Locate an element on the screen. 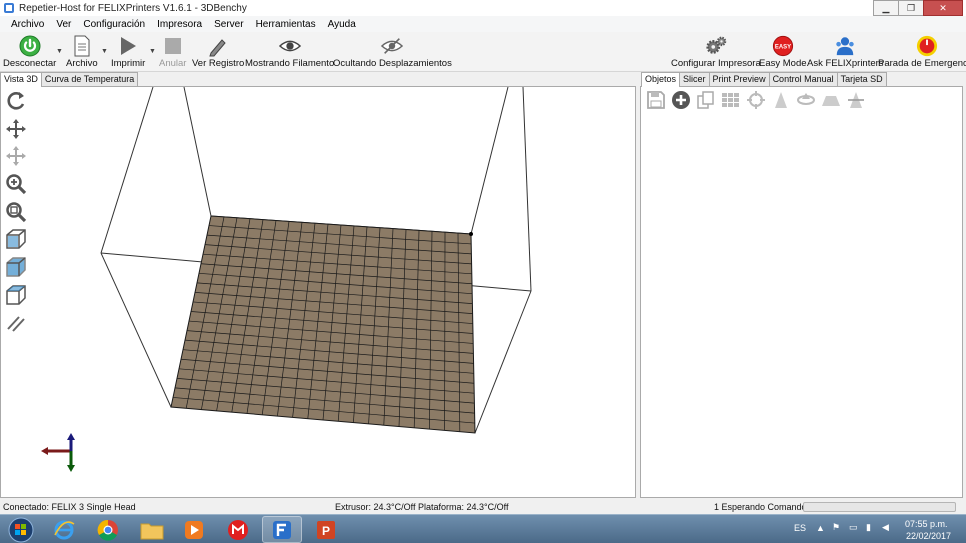 The image size is (966, 543). menu-server: Server is located at coordinates (228, 24).